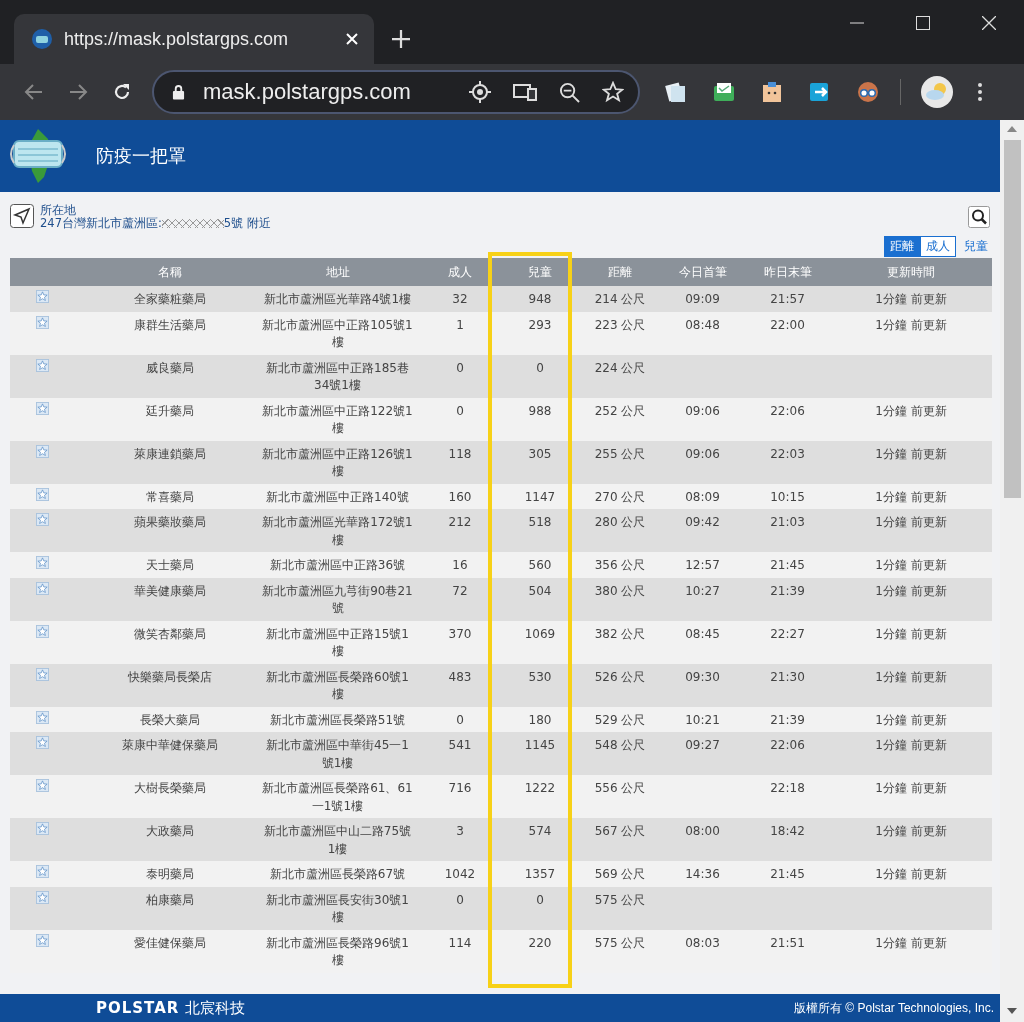  I want to click on table-row: 快樂藥局長榮店 新北市蘆洲區長榮路60號1樓 483 530 526 公尺 09:30 21:30 1分鐘 前更新, so click(501, 685).